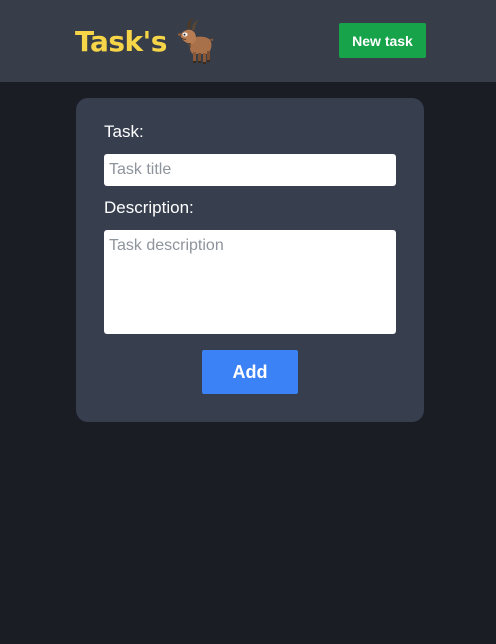  What do you see at coordinates (250, 170) in the screenshot?
I see `task-title-input` at bounding box center [250, 170].